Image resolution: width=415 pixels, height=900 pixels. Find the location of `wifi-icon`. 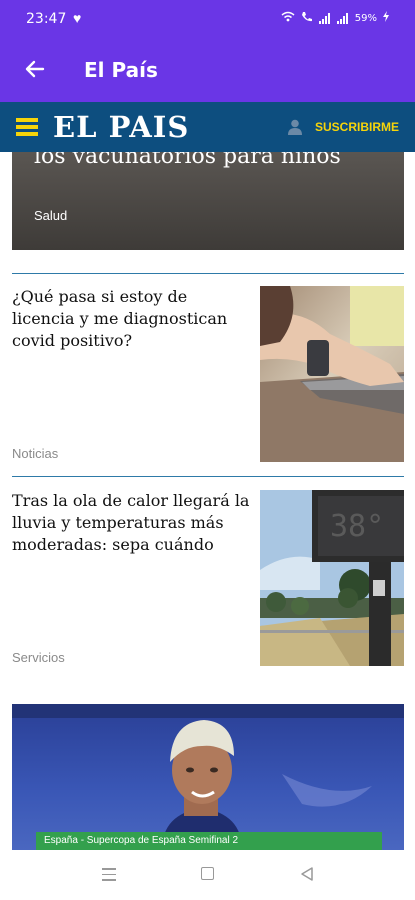

wifi-icon is located at coordinates (288, 18).